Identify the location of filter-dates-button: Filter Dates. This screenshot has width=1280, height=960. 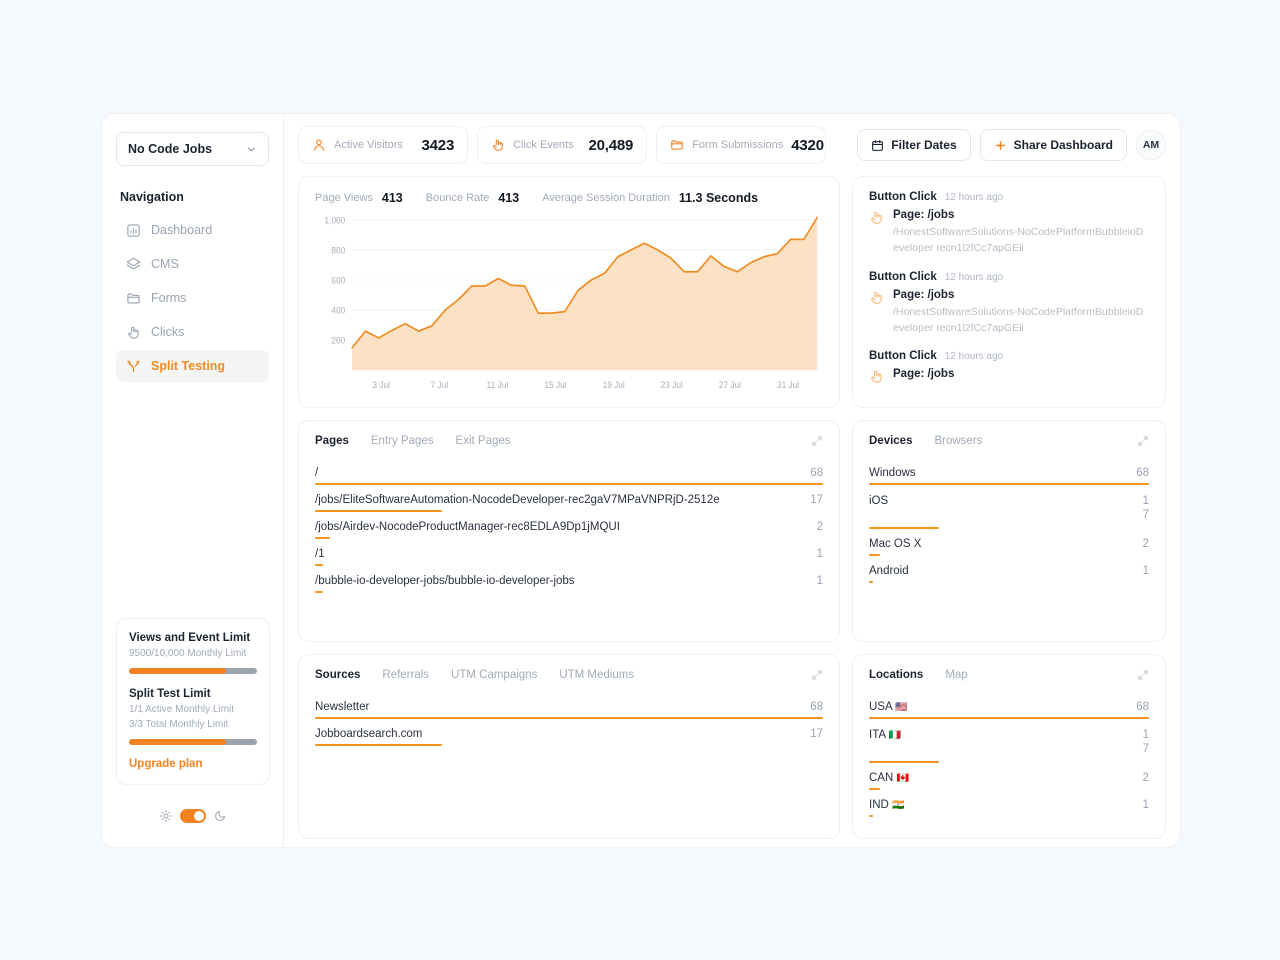
(914, 145).